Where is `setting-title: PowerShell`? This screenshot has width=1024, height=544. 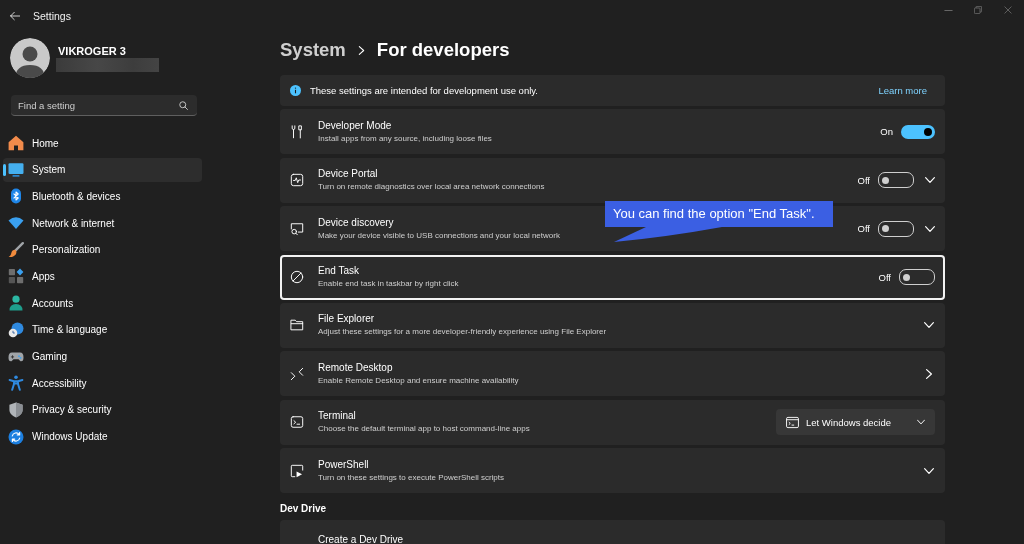
setting-title: PowerShell is located at coordinates (344, 464).